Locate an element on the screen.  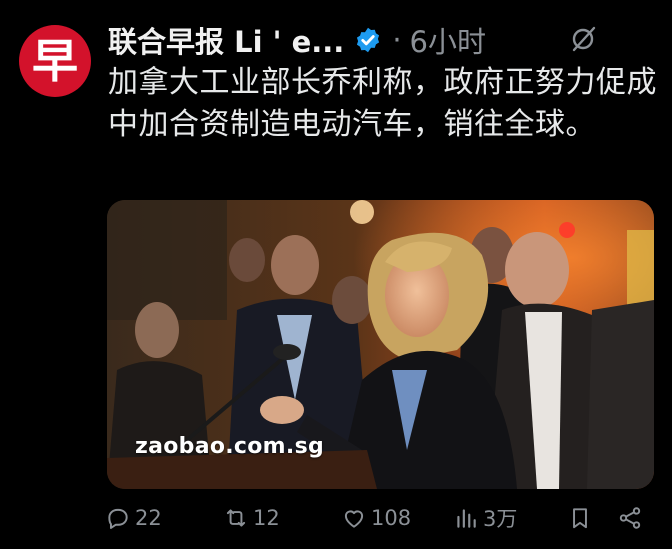
grok-icon is located at coordinates (583, 39).